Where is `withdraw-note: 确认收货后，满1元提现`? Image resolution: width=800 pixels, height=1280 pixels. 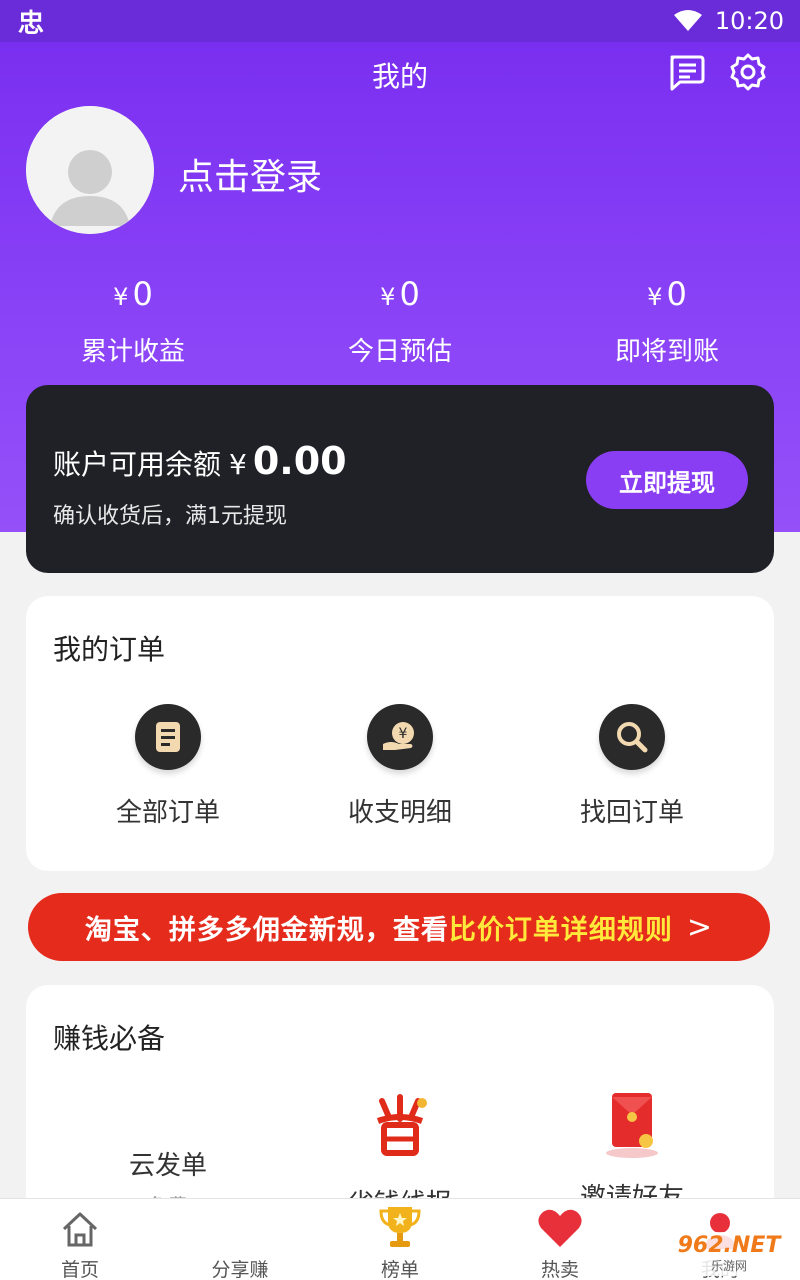
withdraw-note: 确认收货后，满1元提现 is located at coordinates (170, 516).